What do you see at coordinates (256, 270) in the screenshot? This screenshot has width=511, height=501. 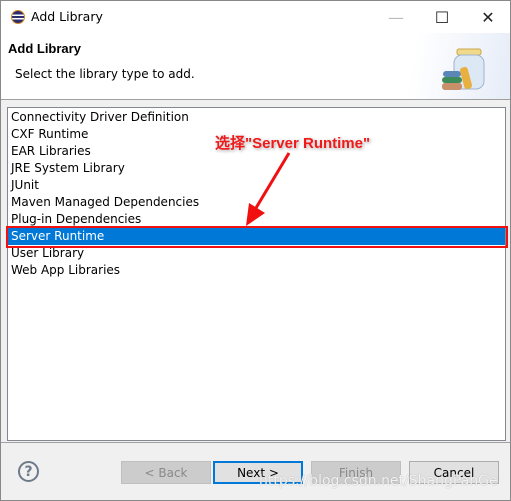 I see `list-item: Web App Libraries` at bounding box center [256, 270].